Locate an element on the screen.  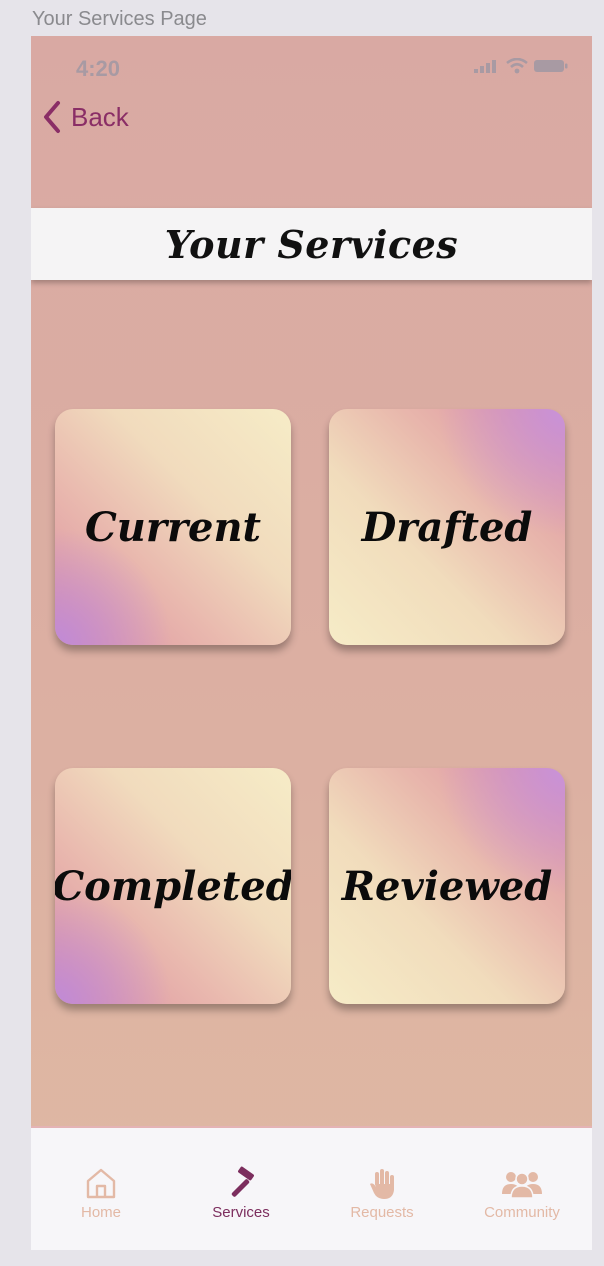
frame-label: Your Services Page is located at coordinates (119, 19).